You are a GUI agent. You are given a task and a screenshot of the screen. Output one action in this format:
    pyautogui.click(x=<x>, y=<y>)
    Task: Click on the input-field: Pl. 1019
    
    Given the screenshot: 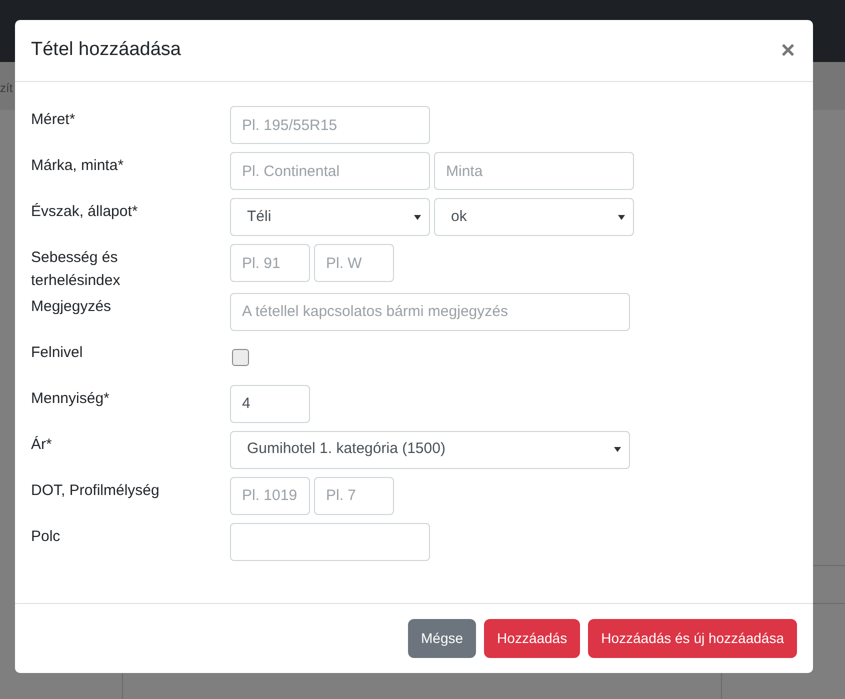 What is the action you would take?
    pyautogui.click(x=270, y=495)
    